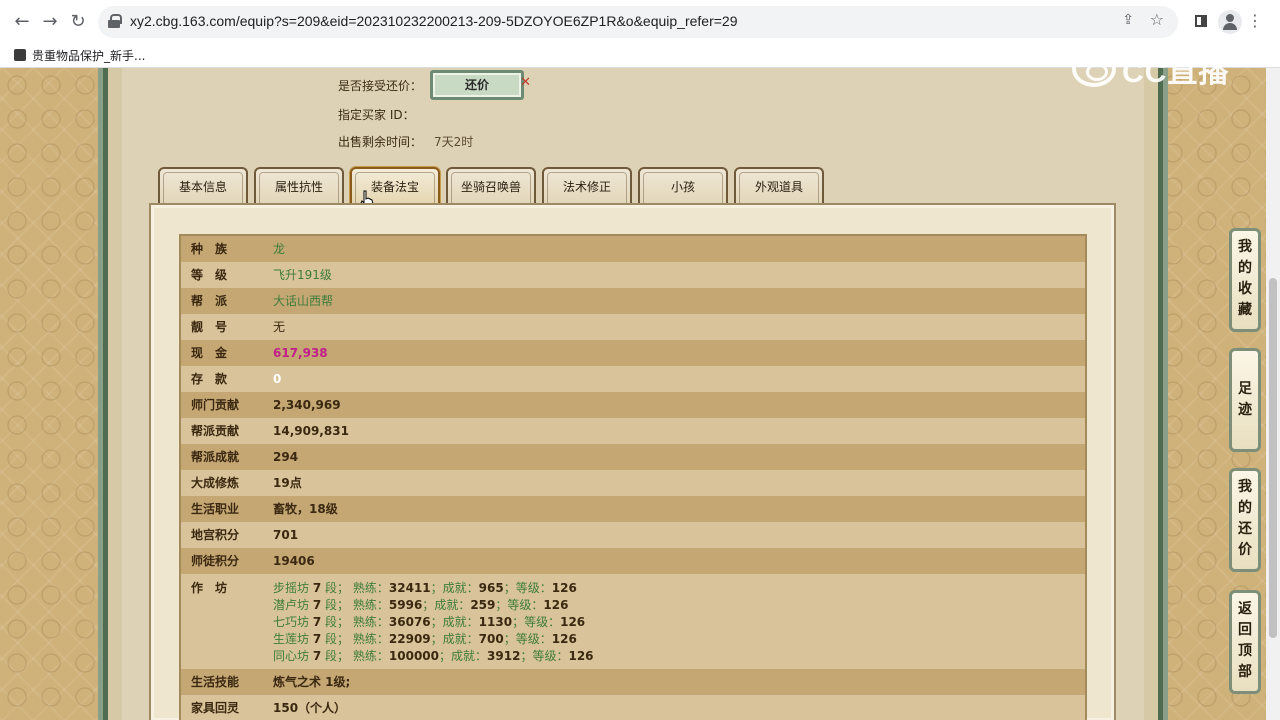 This screenshot has height=720, width=1280. What do you see at coordinates (291, 656) in the screenshot?
I see `workshop-name: 同心坊` at bounding box center [291, 656].